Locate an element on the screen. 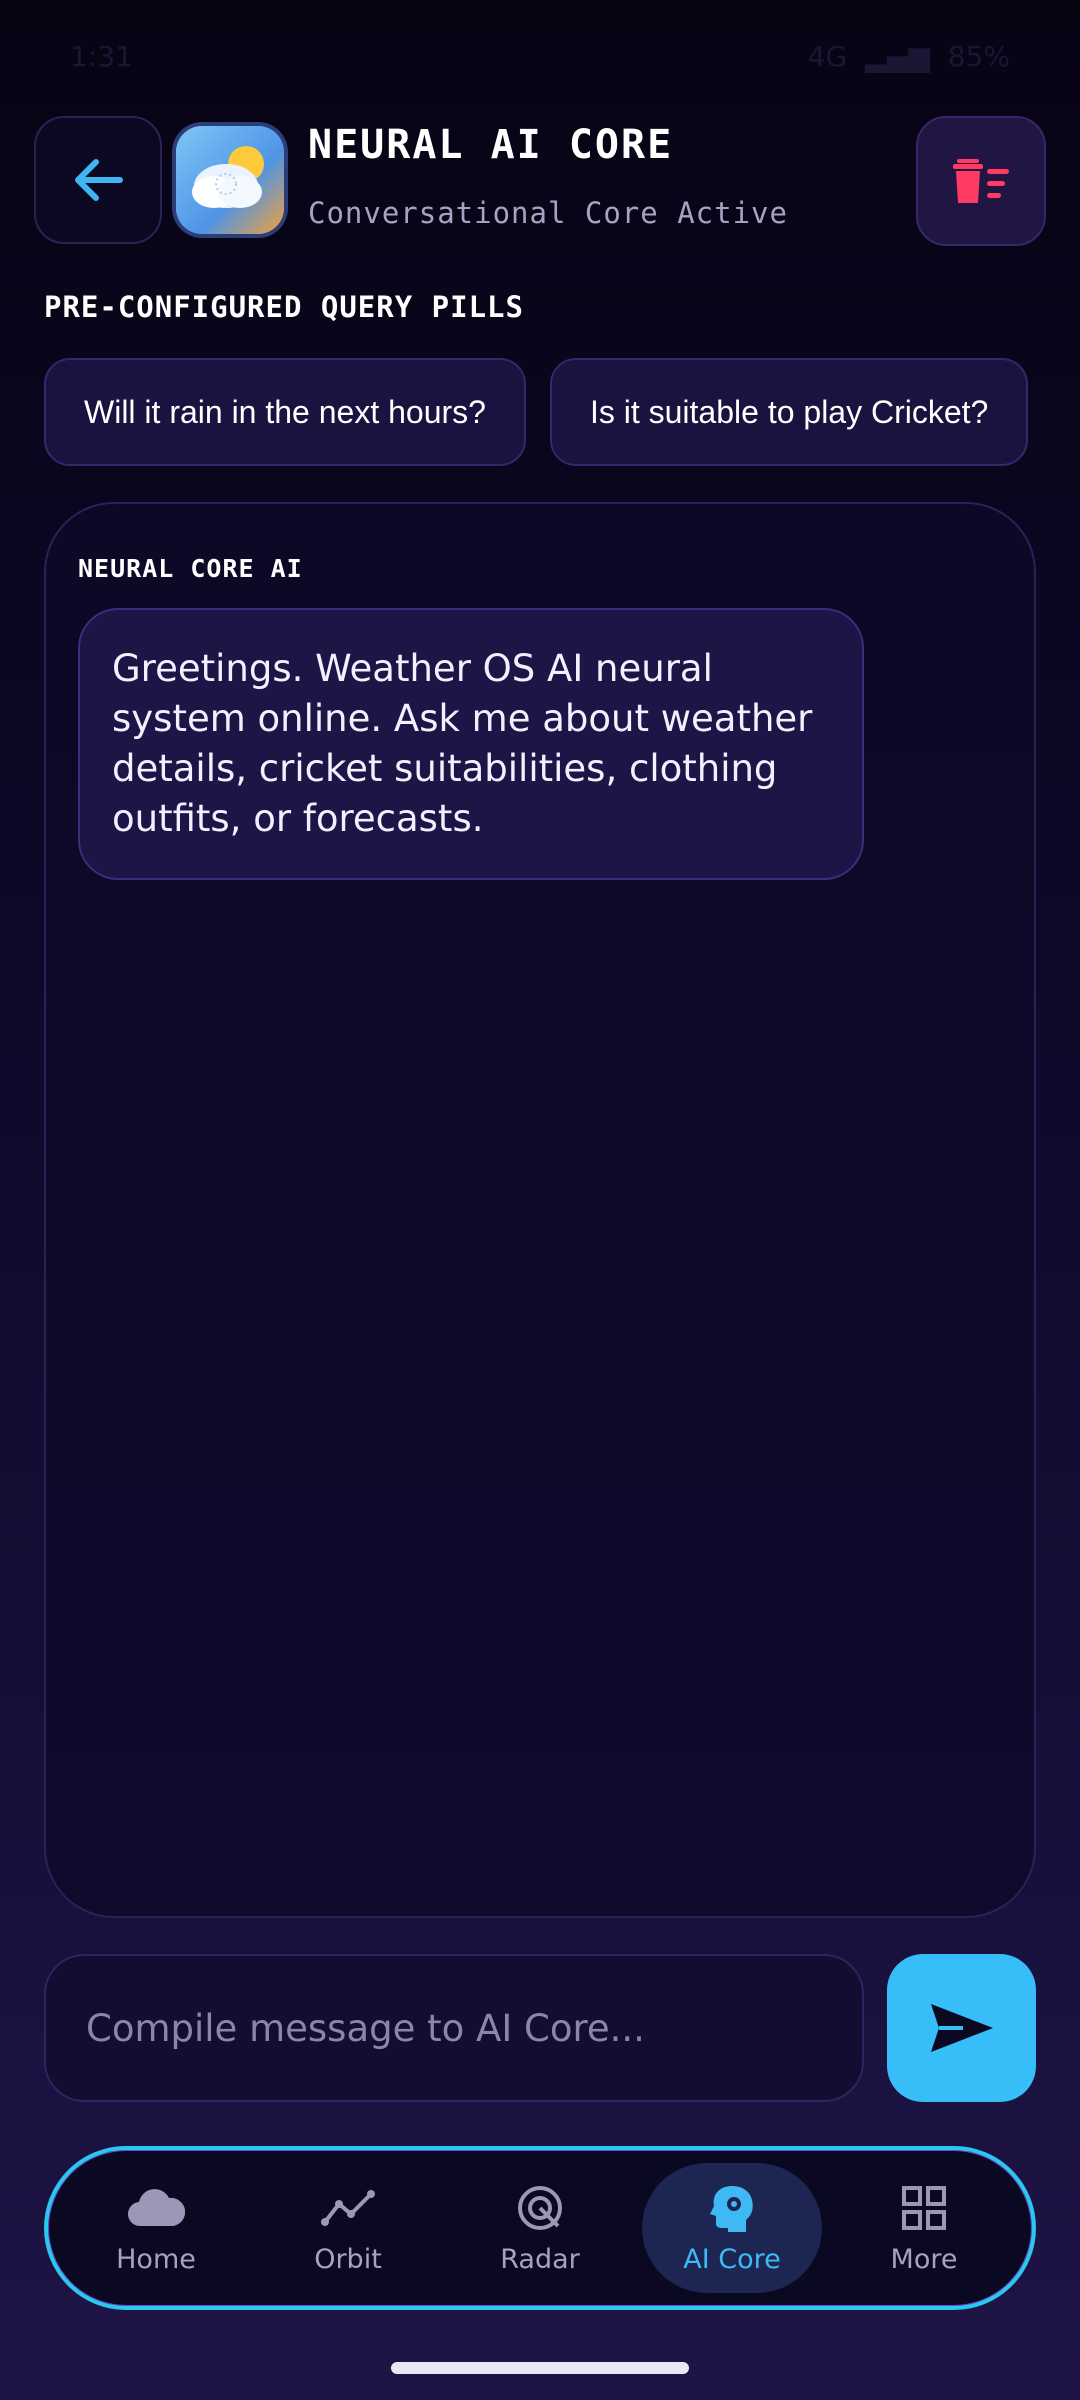  cloud-icon is located at coordinates (156, 2208).